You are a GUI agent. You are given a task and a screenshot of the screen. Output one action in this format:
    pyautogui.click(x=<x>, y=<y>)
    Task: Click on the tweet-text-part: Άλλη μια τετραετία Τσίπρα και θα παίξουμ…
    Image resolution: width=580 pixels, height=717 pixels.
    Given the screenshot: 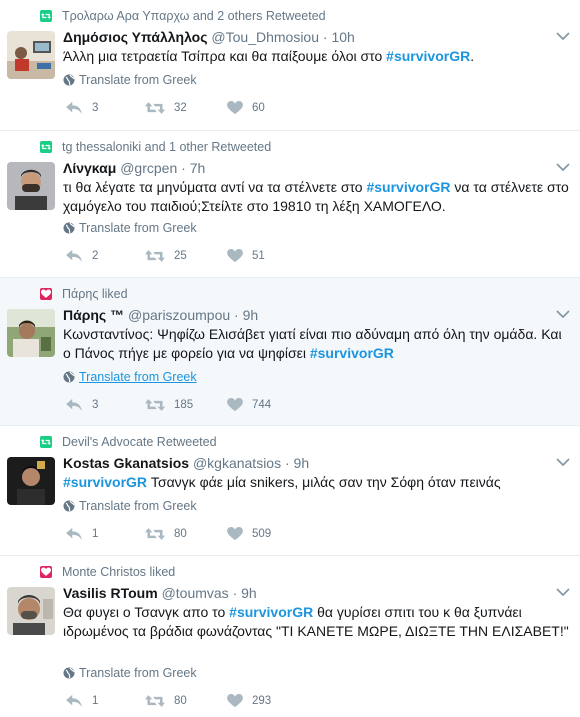 What is the action you would take?
    pyautogui.click(x=225, y=56)
    